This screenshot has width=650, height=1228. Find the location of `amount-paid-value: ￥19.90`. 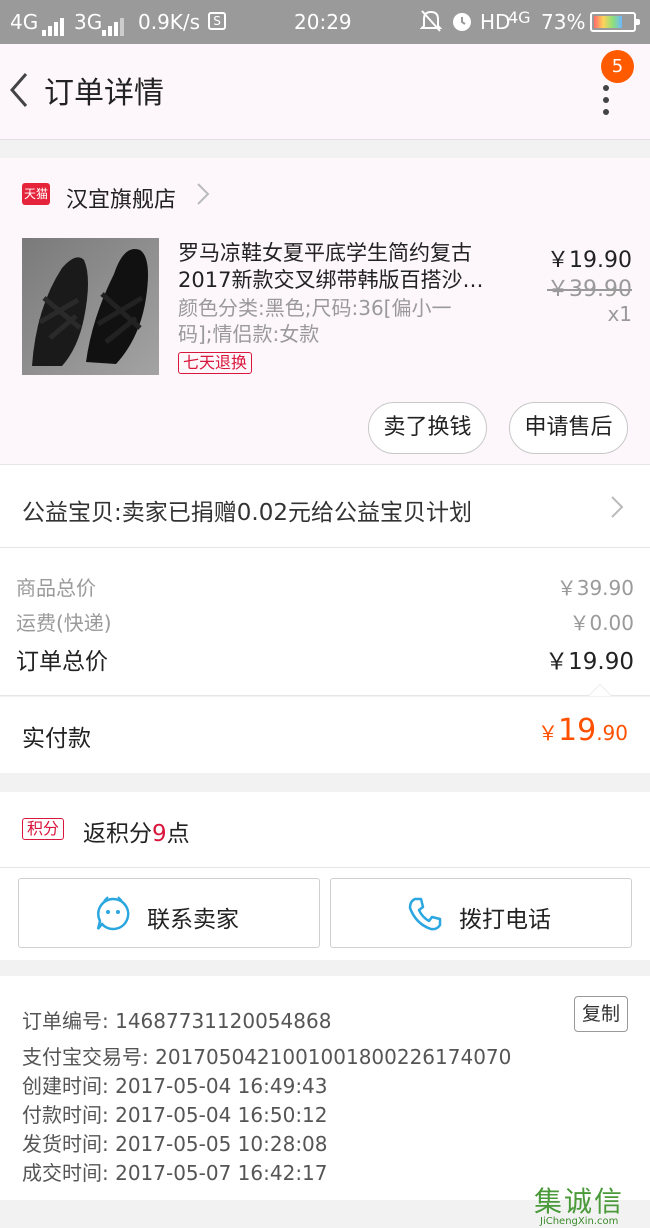

amount-paid-value: ￥19.90 is located at coordinates (583, 730).